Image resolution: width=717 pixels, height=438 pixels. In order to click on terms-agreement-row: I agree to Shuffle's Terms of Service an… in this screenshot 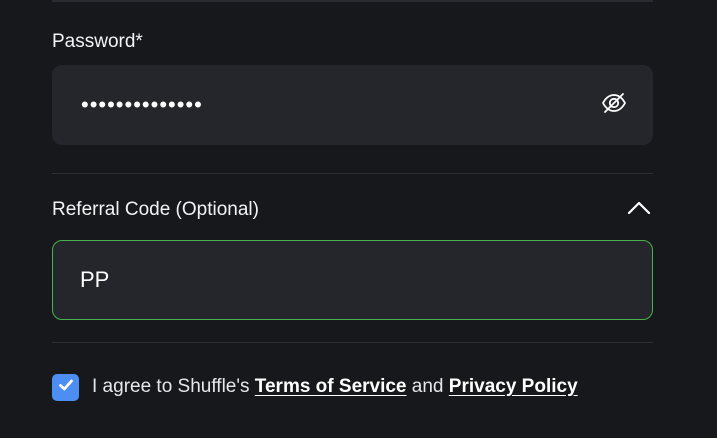, I will do `click(315, 387)`.